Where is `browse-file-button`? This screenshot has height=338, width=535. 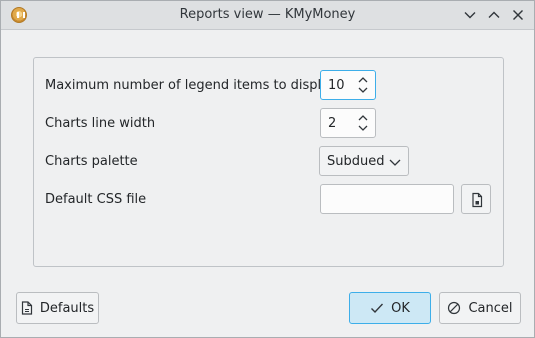
browse-file-button is located at coordinates (476, 199).